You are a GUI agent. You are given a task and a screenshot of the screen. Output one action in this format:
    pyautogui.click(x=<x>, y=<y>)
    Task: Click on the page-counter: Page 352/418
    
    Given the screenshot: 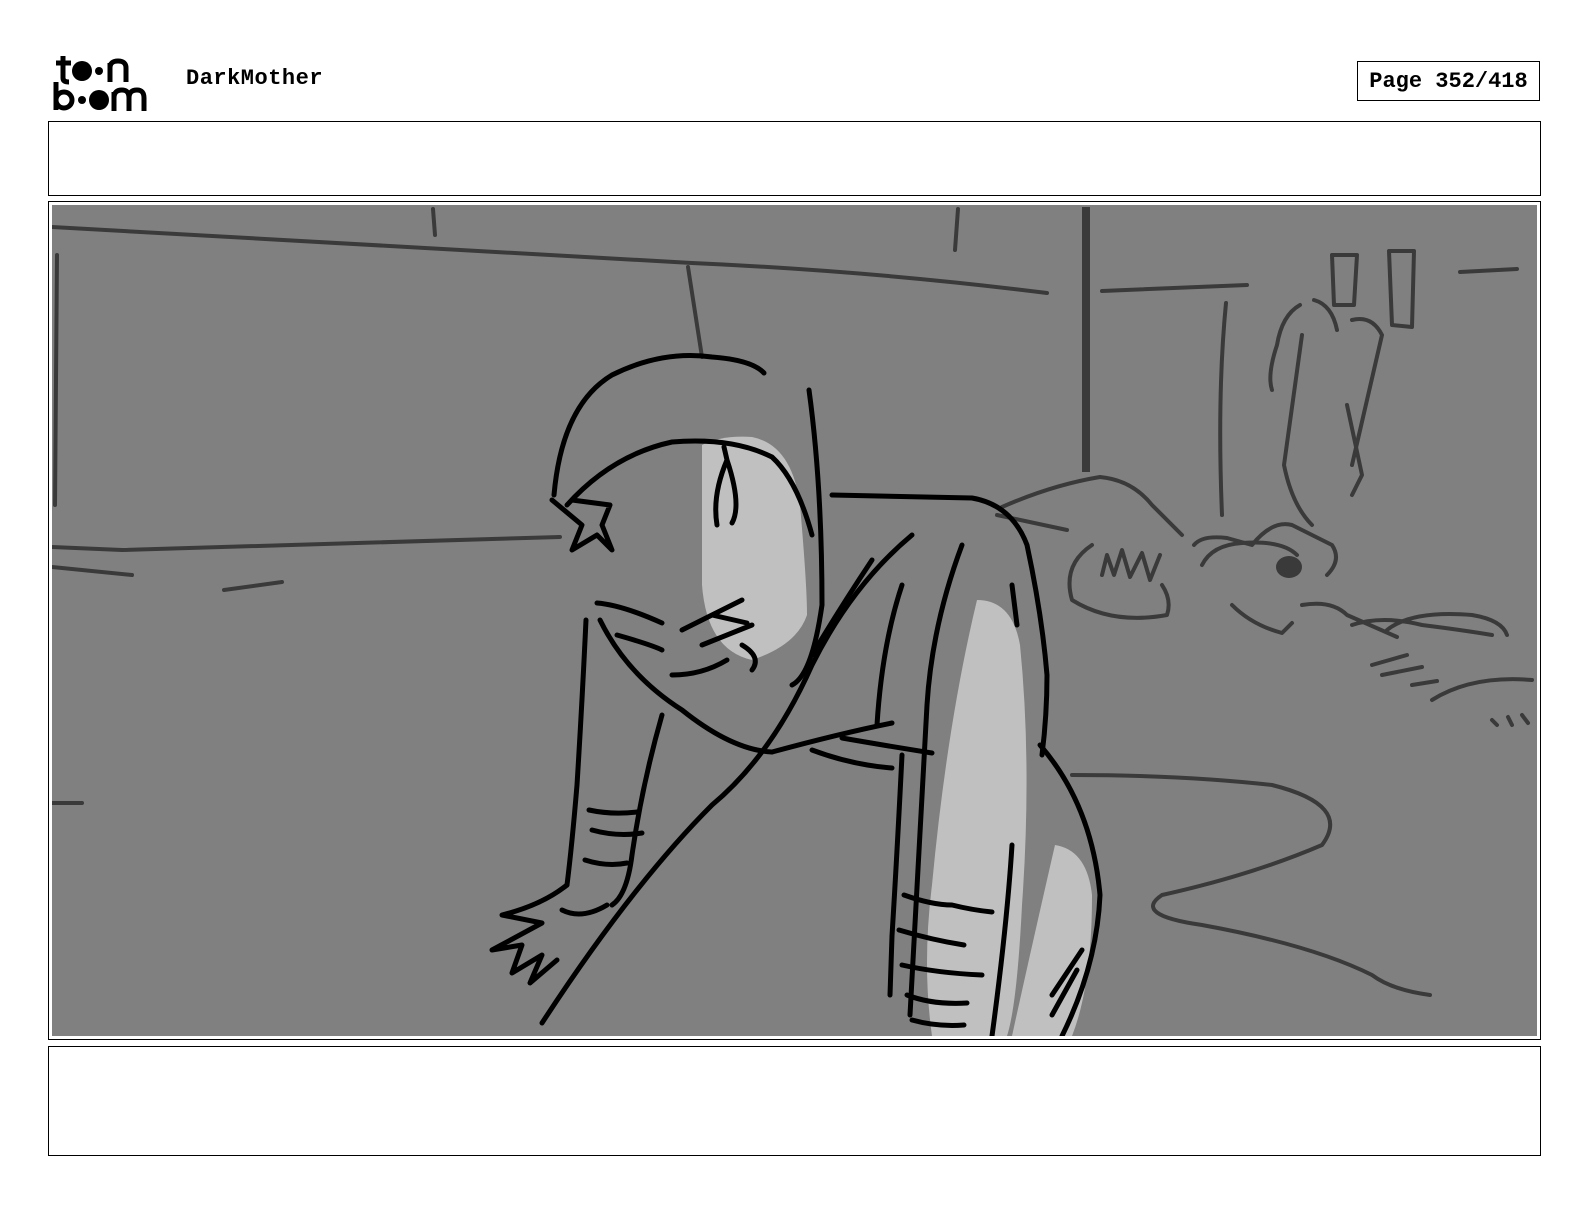 What is the action you would take?
    pyautogui.click(x=1448, y=81)
    